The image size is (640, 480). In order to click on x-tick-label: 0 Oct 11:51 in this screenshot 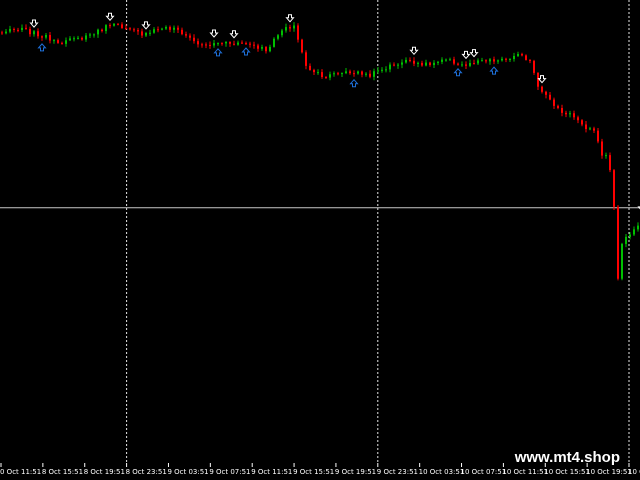, I will do `click(20, 472)`.